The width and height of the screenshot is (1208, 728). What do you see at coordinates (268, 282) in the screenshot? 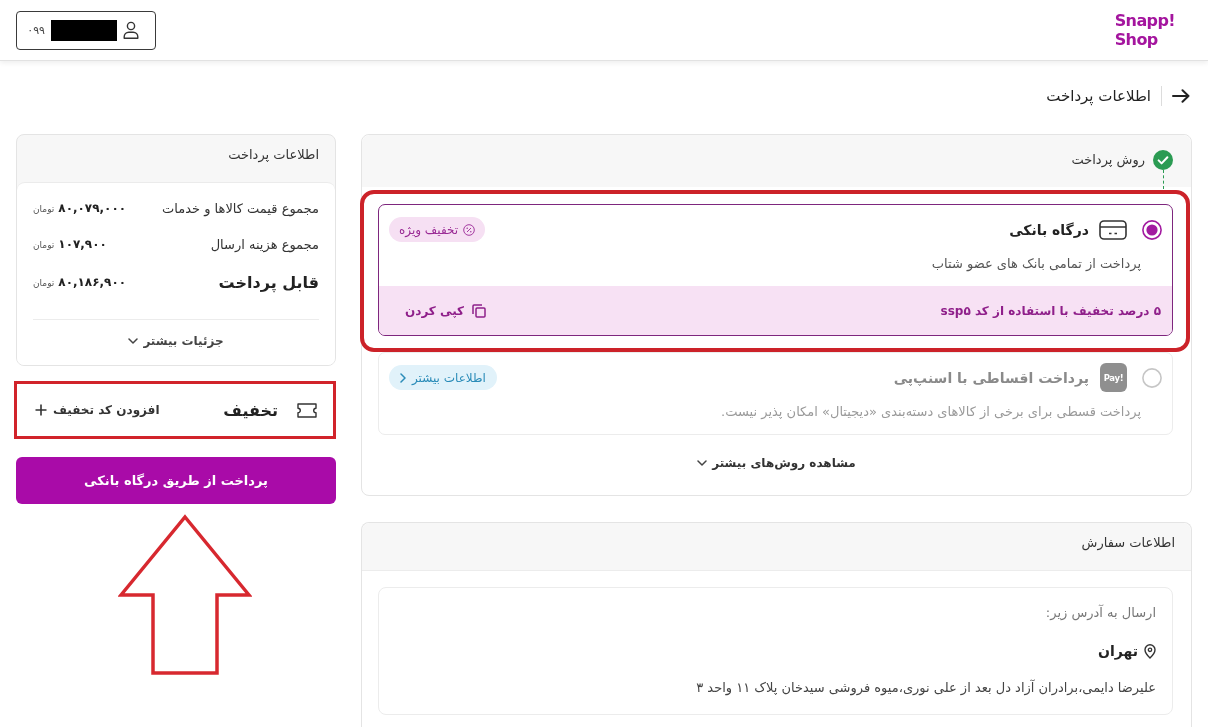
I see `total-label: قابل پرداخت` at bounding box center [268, 282].